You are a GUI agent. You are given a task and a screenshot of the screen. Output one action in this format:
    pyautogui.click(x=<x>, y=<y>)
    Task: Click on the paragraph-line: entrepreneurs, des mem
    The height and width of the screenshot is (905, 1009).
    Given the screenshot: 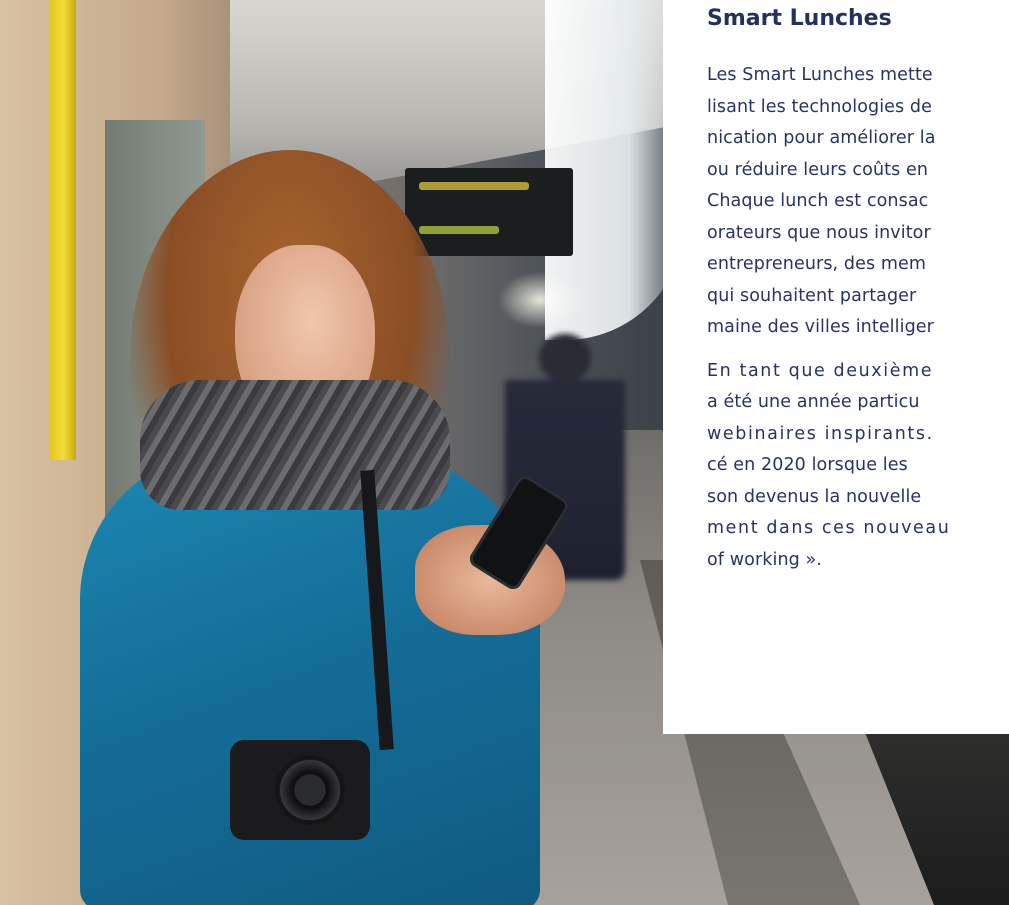 What is the action you would take?
    pyautogui.click(x=816, y=264)
    